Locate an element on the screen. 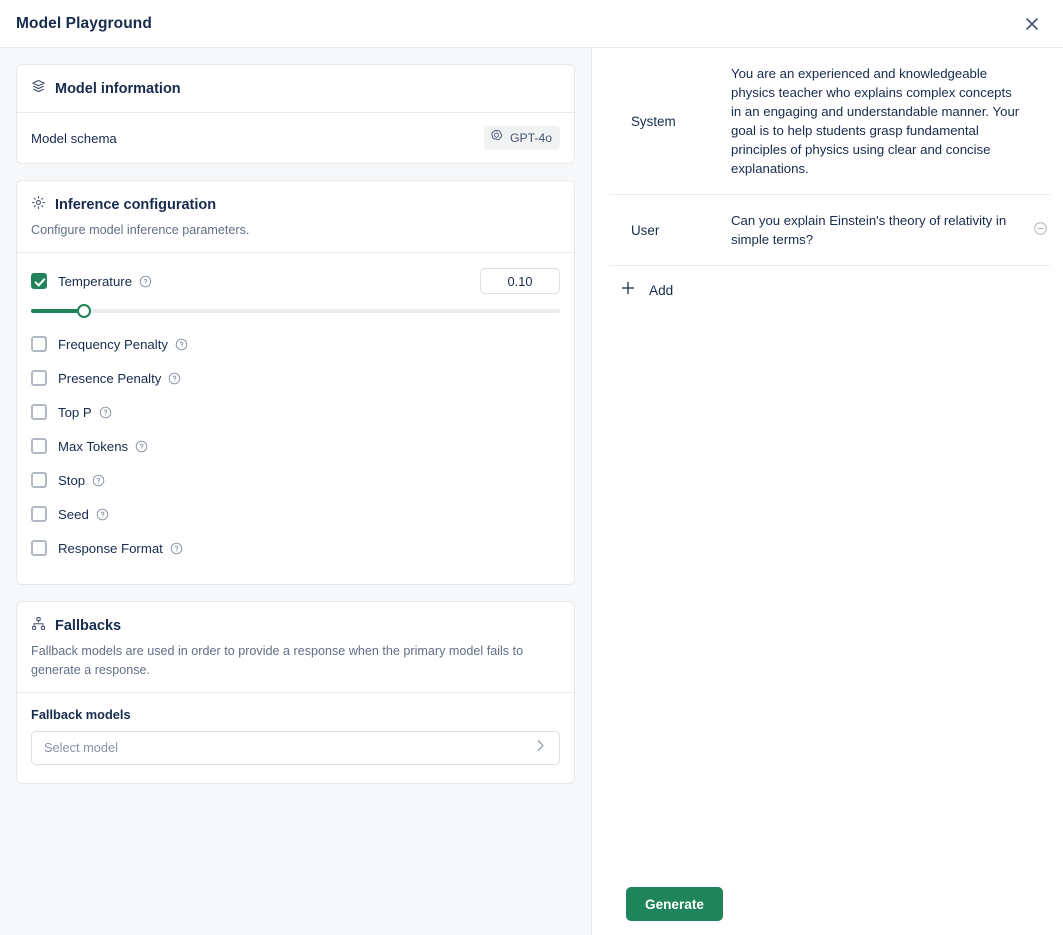 This screenshot has height=935, width=1063. checkbox-temperature is located at coordinates (39, 281).